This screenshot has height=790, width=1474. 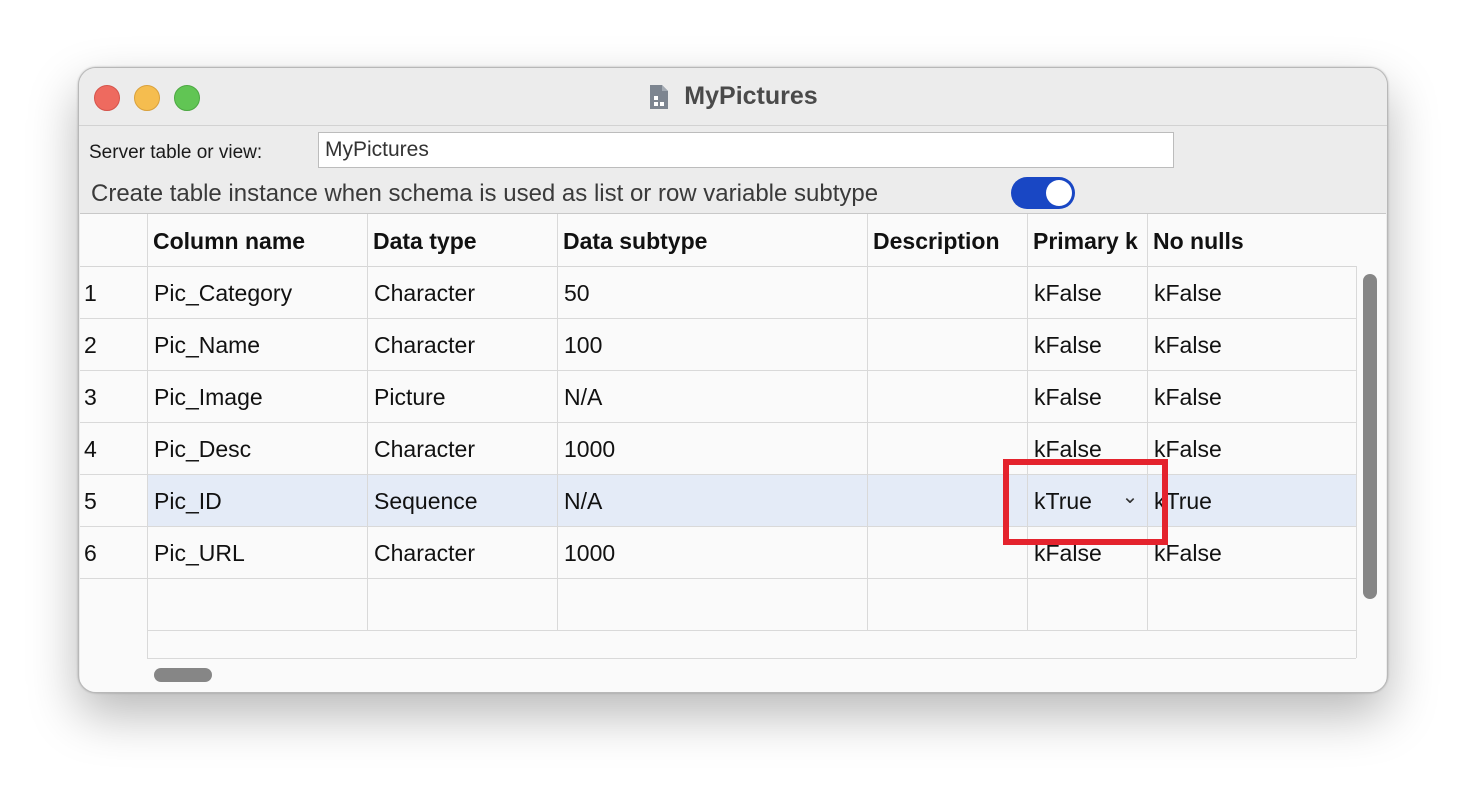 What do you see at coordinates (1370, 436) in the screenshot?
I see `vertical-scrollbar` at bounding box center [1370, 436].